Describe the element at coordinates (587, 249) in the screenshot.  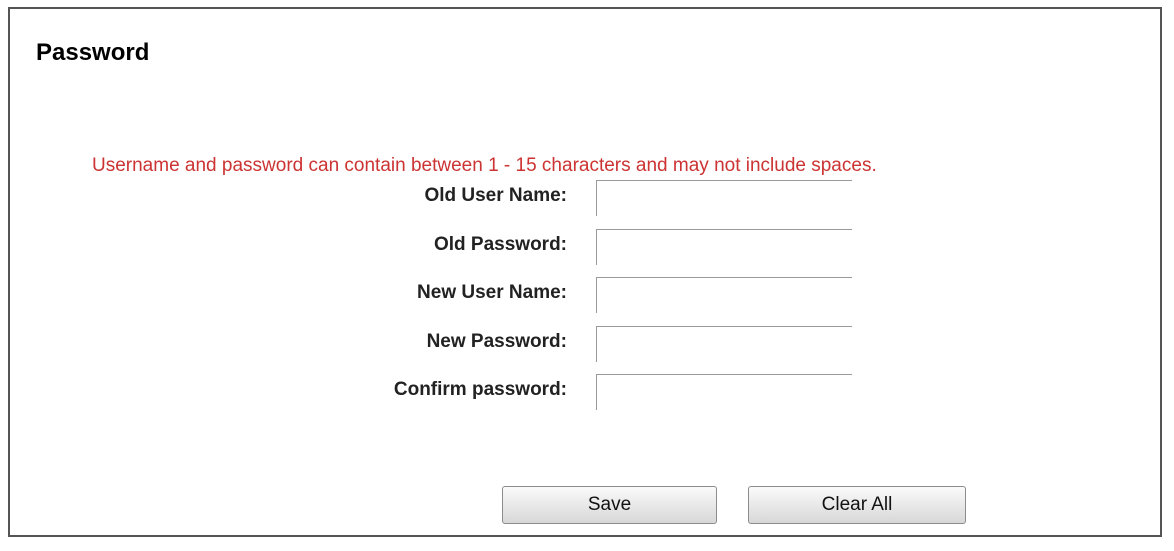
I see `old-password-row: Old Password:` at that location.